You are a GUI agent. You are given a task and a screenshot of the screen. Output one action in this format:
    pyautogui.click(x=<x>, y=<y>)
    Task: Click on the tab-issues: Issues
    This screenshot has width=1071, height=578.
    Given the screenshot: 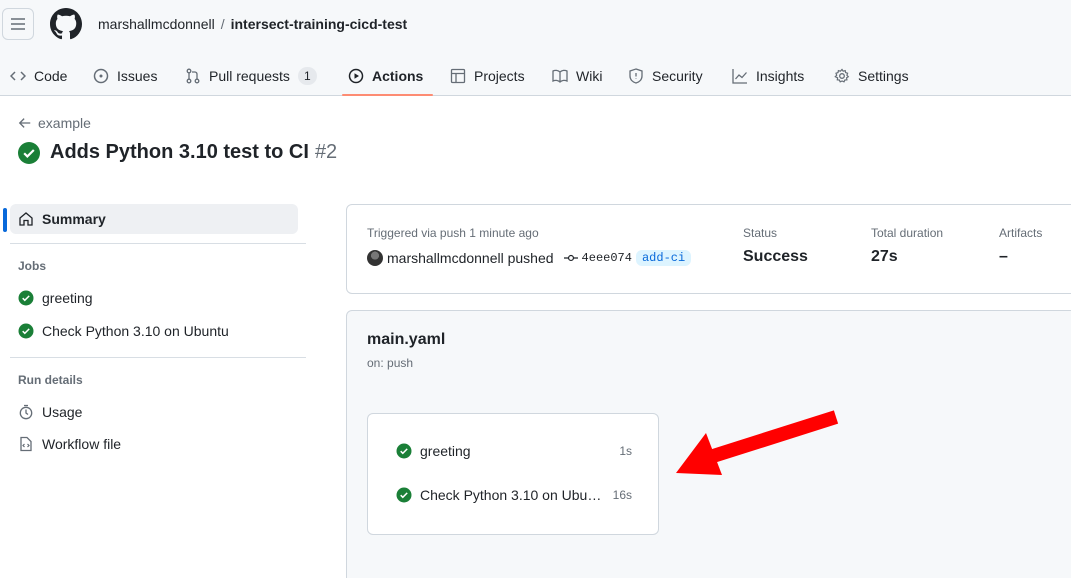 What is the action you would take?
    pyautogui.click(x=125, y=76)
    